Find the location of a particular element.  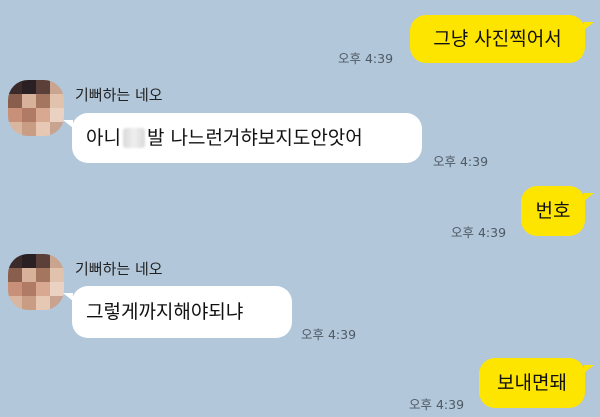

message-bubble-outgoing: 보내면돼 is located at coordinates (532, 383).